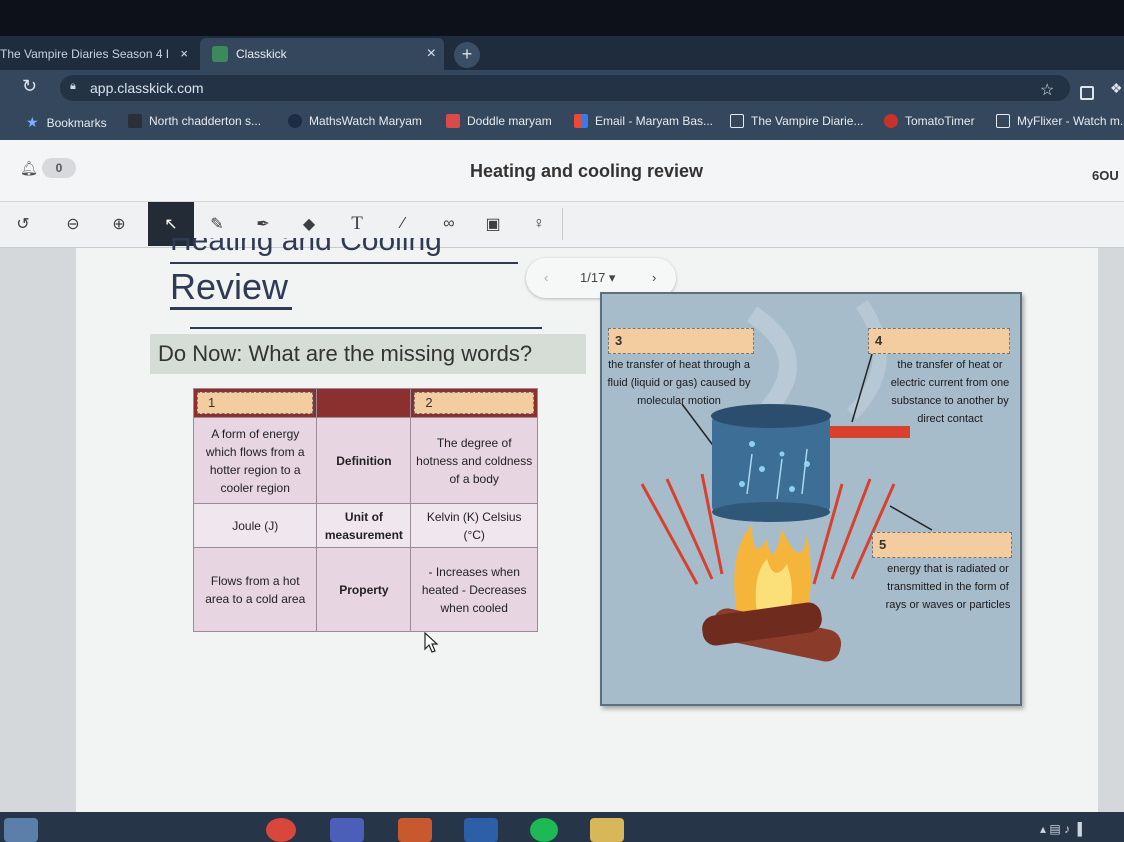 This screenshot has width=1124, height=842. I want to click on assignment-code: 6OU, so click(1105, 175).